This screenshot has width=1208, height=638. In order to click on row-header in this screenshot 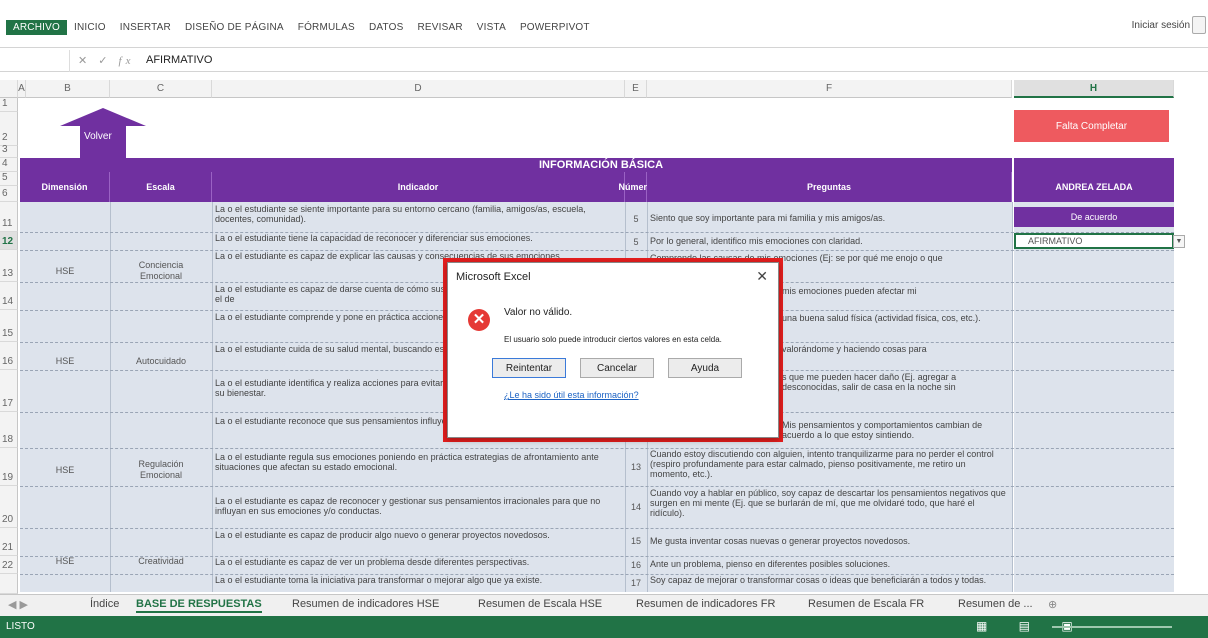, I will do `click(9, 584)`.